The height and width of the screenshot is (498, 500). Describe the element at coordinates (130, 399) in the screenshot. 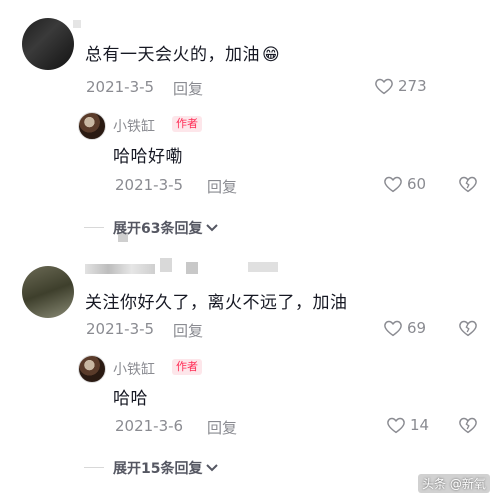

I see `reply-text: 哈哈` at that location.